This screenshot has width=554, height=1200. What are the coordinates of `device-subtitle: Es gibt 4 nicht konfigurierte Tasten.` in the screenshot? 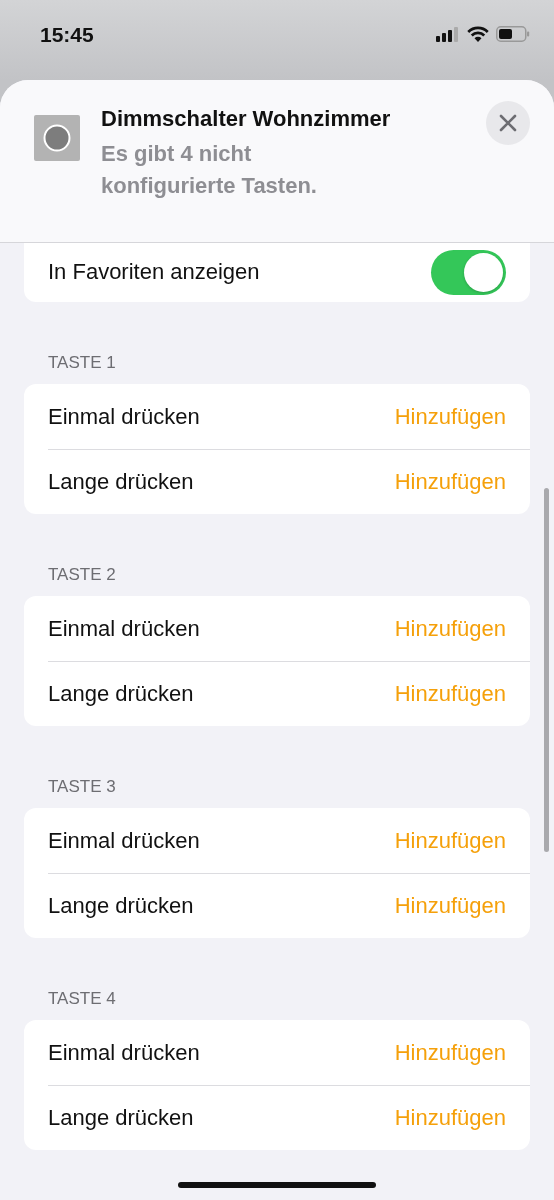 It's located at (209, 170).